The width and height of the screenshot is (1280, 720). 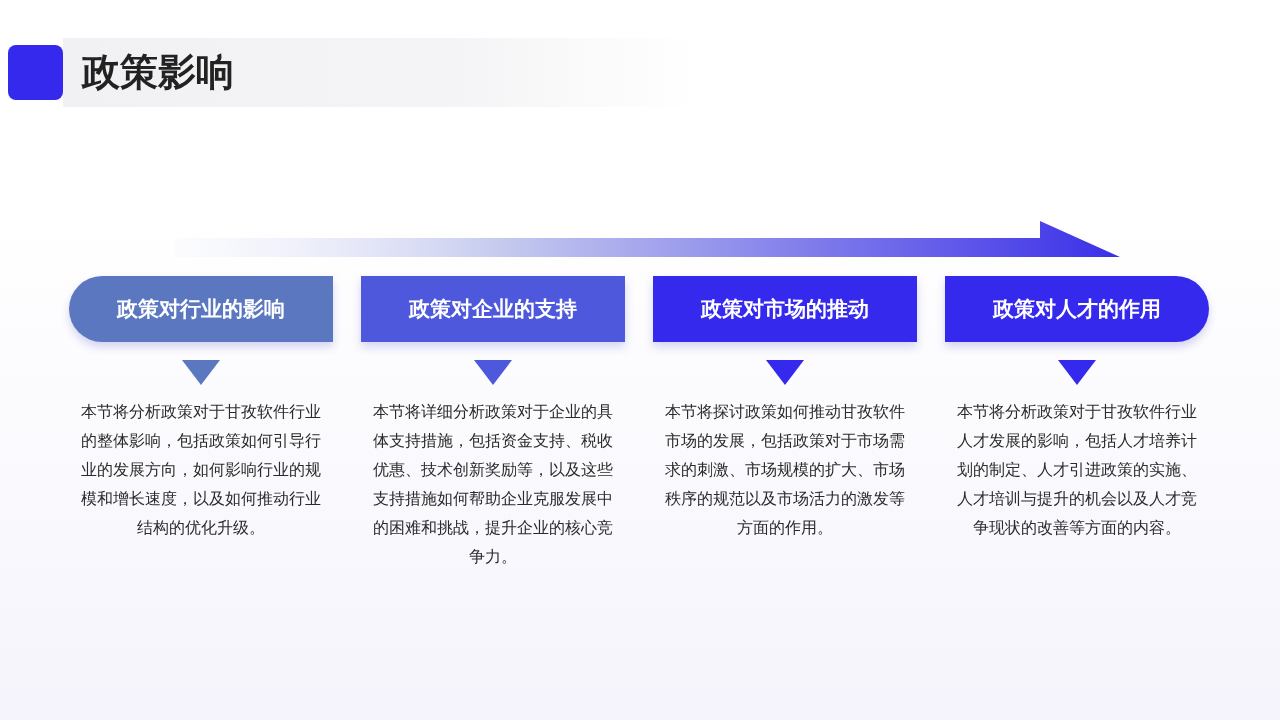 What do you see at coordinates (1077, 309) in the screenshot?
I see `step-heading: 政策对人才的作用` at bounding box center [1077, 309].